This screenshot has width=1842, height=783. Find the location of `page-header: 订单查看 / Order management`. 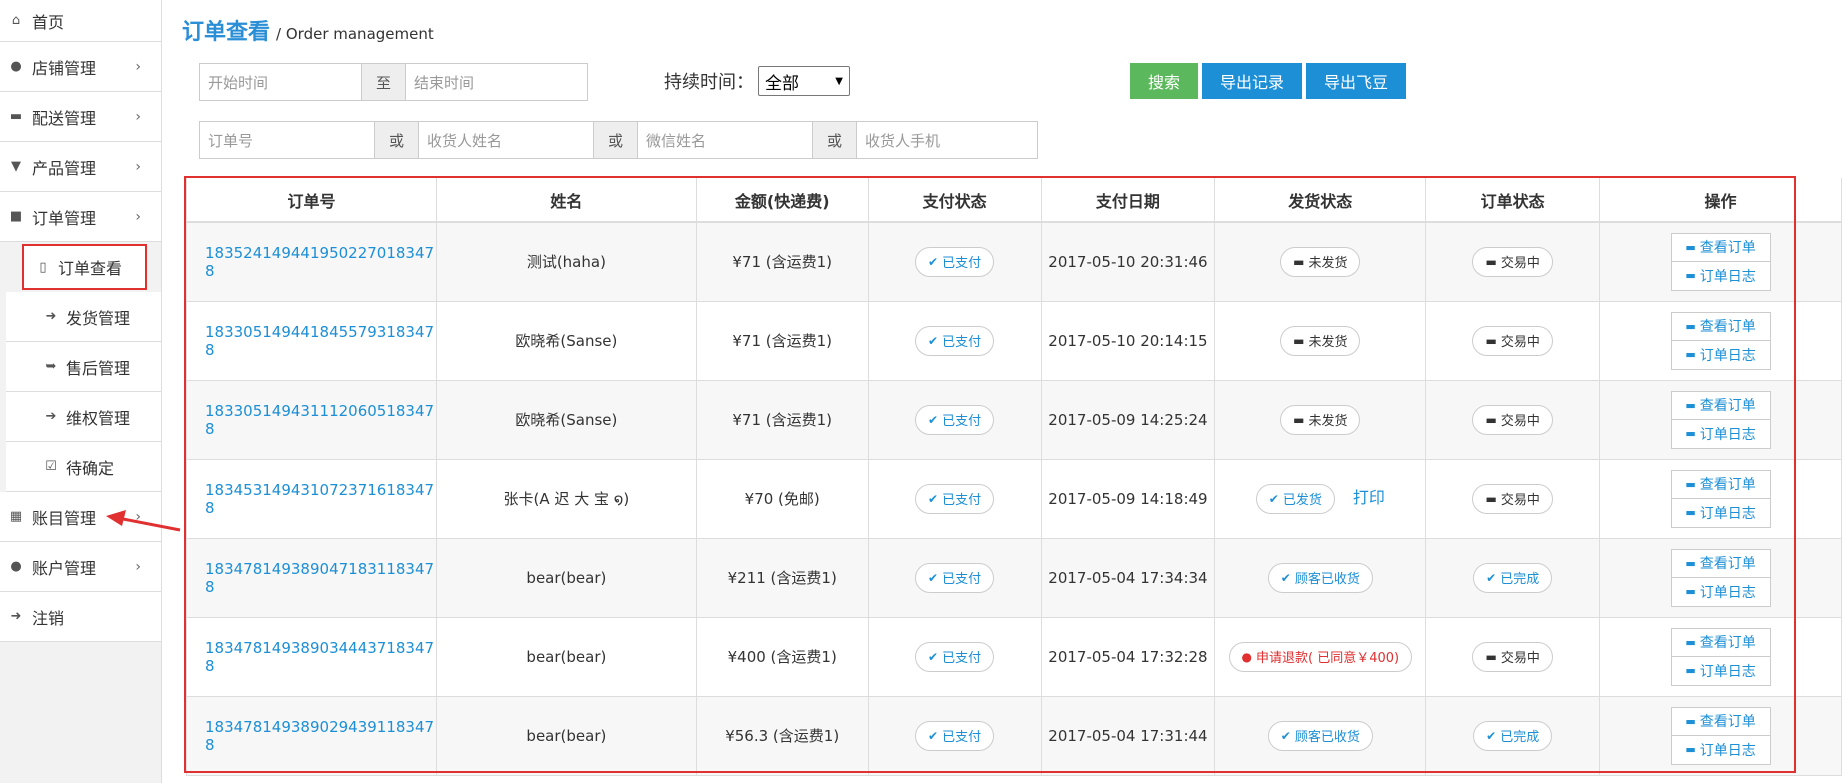

page-header: 订单查看 / Order management is located at coordinates (308, 30).